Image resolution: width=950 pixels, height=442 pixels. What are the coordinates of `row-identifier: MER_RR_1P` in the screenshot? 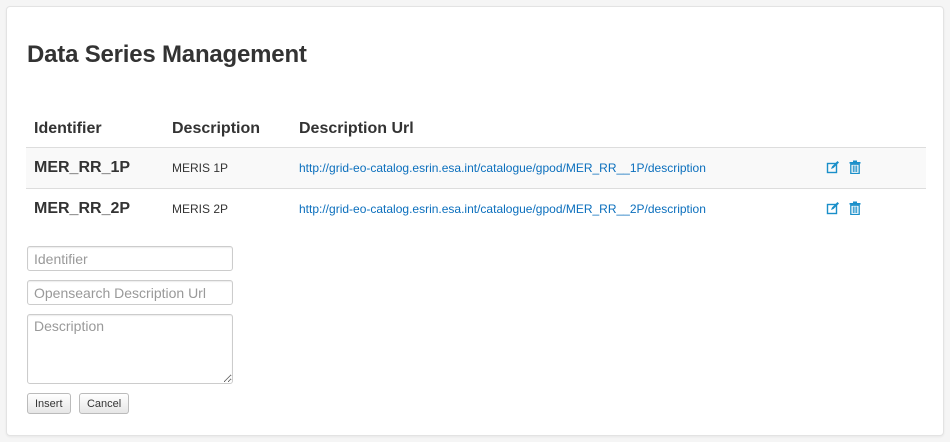 It's located at (95, 168).